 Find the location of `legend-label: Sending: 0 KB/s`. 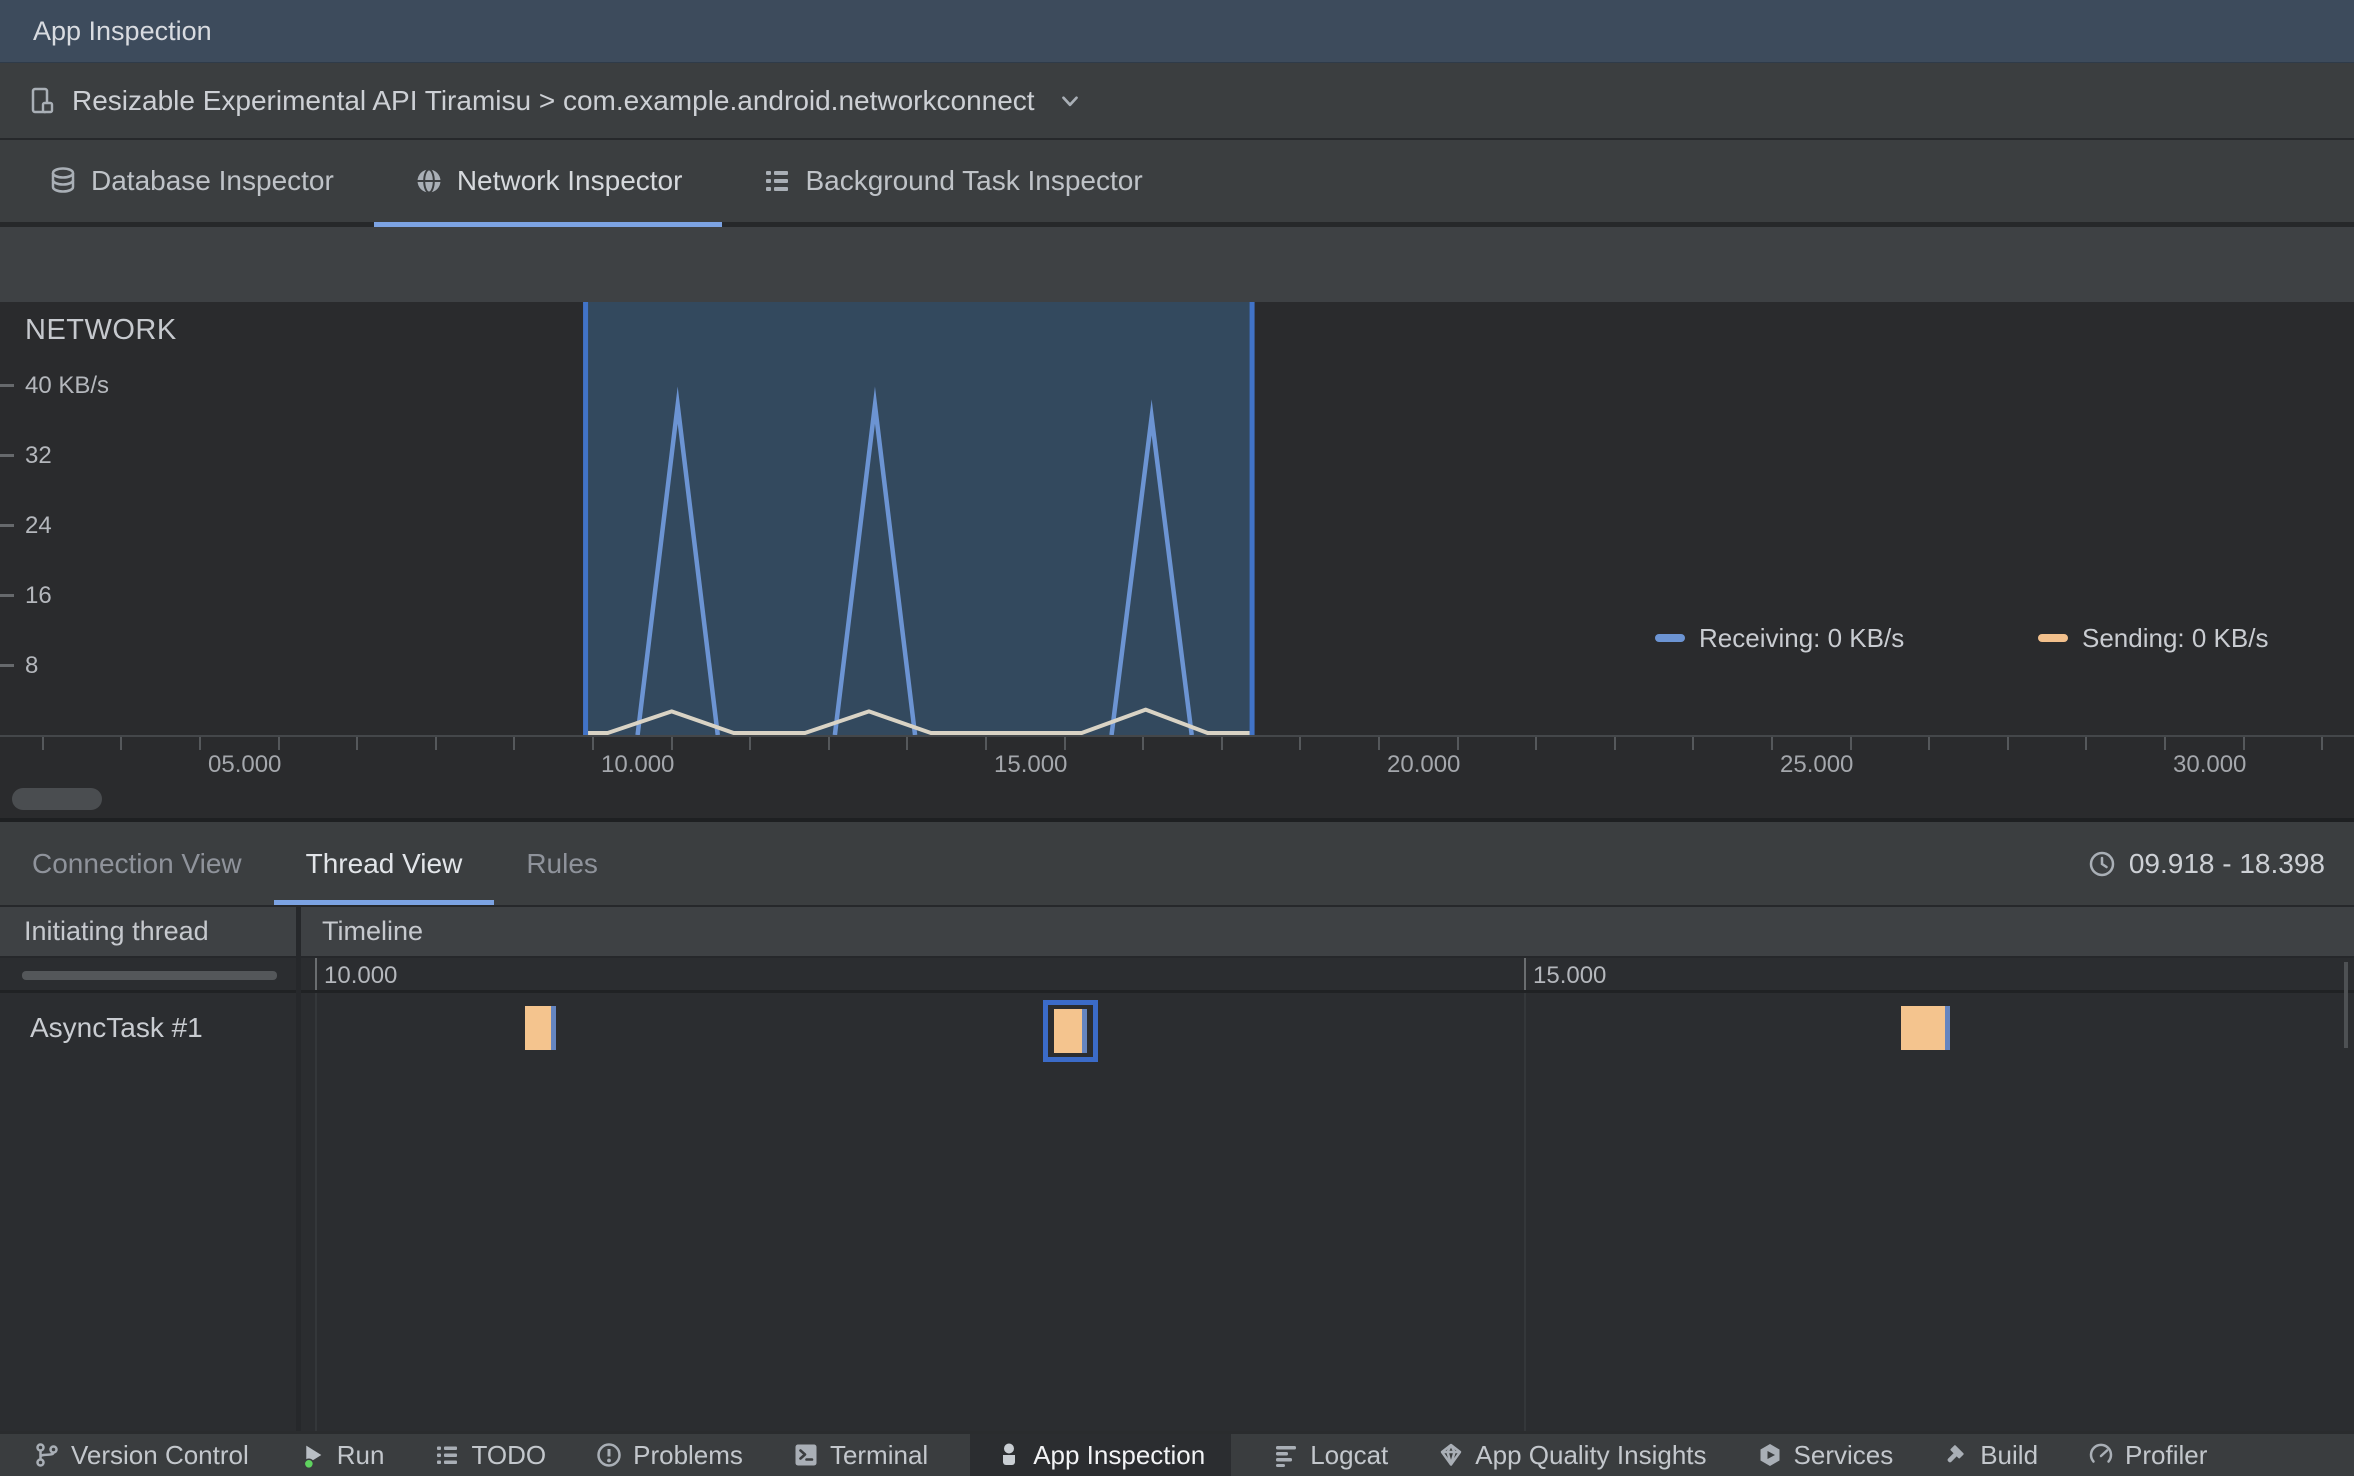

legend-label: Sending: 0 KB/s is located at coordinates (2175, 637).